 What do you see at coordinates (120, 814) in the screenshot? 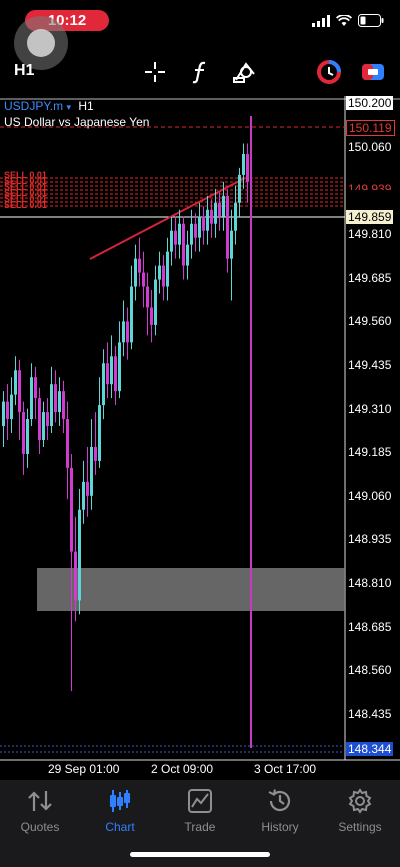
I see `tab-chart: Chart` at bounding box center [120, 814].